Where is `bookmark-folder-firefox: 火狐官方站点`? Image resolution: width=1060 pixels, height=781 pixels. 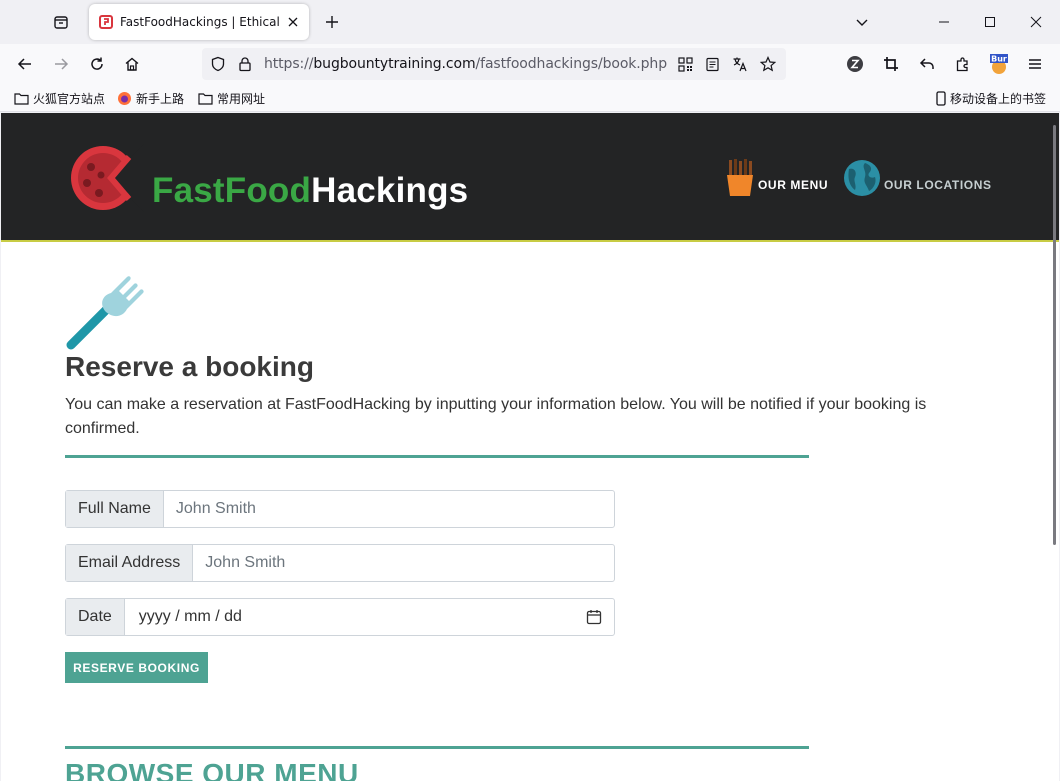
bookmark-folder-firefox: 火狐官方站点 is located at coordinates (59, 98).